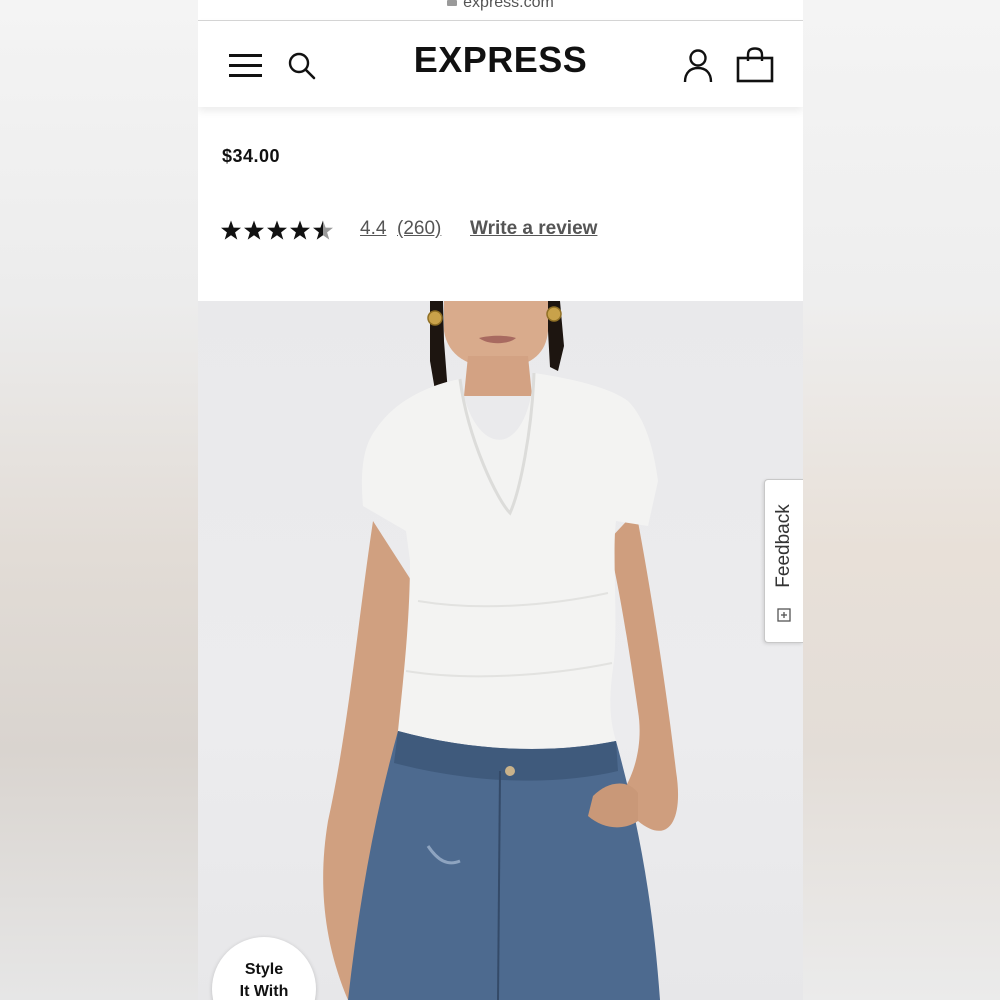 This screenshot has width=1000, height=1000. What do you see at coordinates (784, 615) in the screenshot?
I see `feedback-icon` at bounding box center [784, 615].